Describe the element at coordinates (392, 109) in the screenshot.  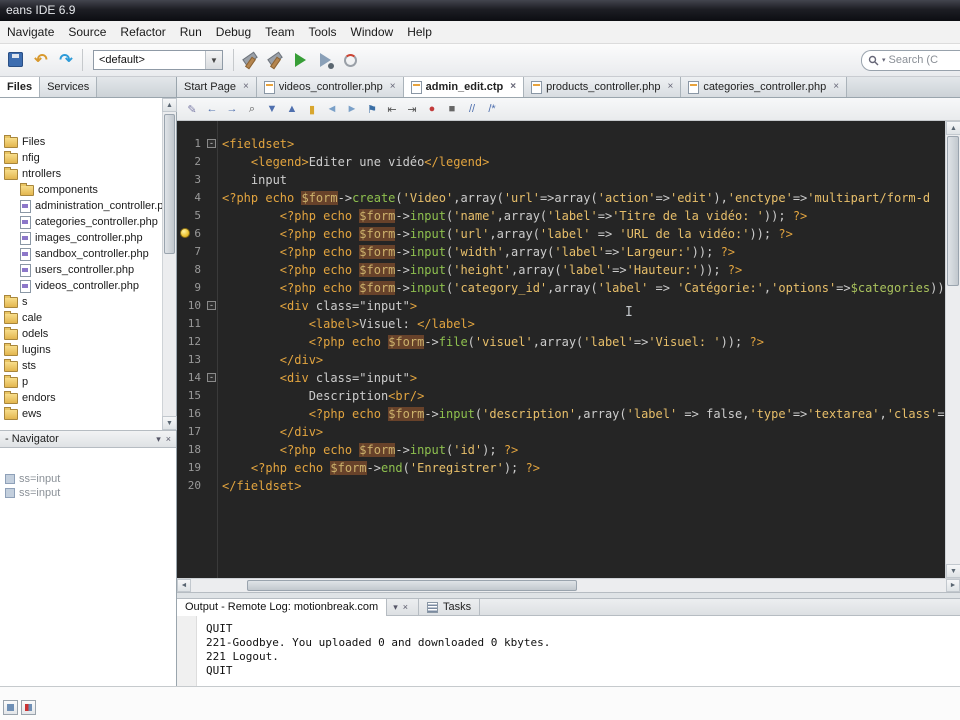
I see `shift-left-icon: ⇤` at that location.